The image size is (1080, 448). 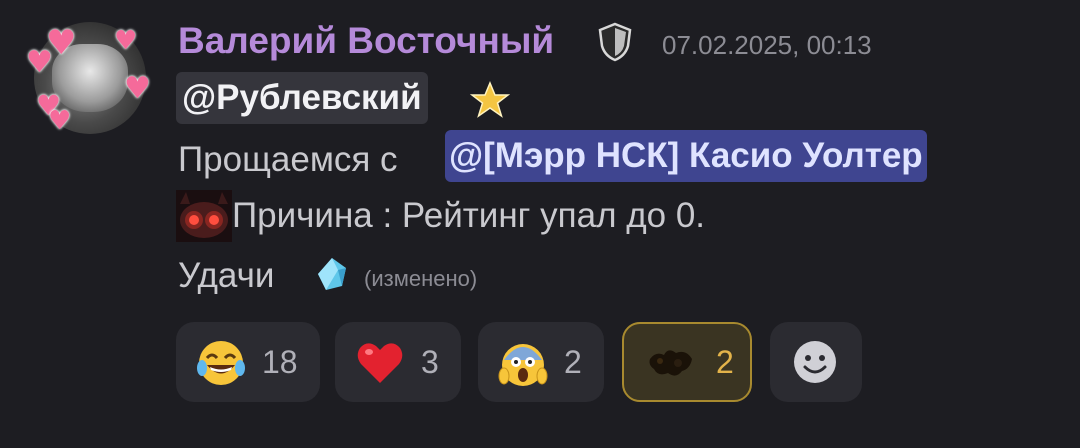 I want to click on user-avatar: ♥ ♥ ♥ ♥ ♥ ♥, so click(x=88, y=79).